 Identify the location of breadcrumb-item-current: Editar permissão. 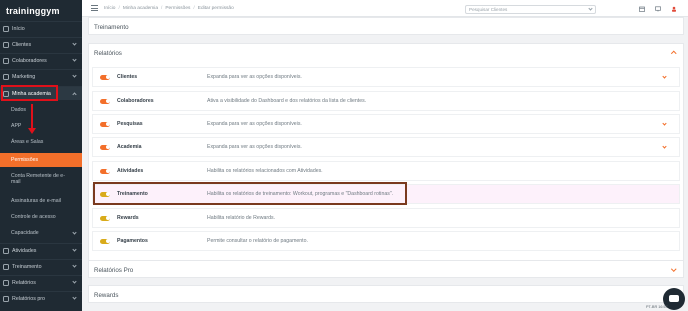
(215, 8).